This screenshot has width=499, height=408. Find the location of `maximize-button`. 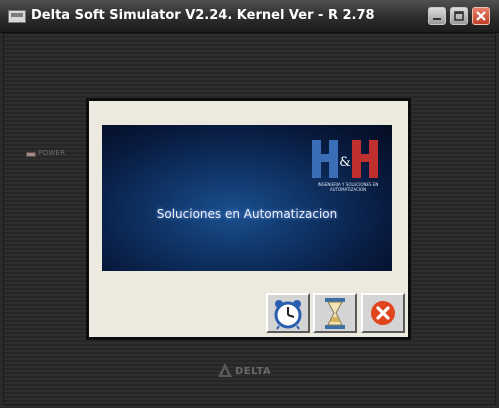

maximize-button is located at coordinates (459, 16).